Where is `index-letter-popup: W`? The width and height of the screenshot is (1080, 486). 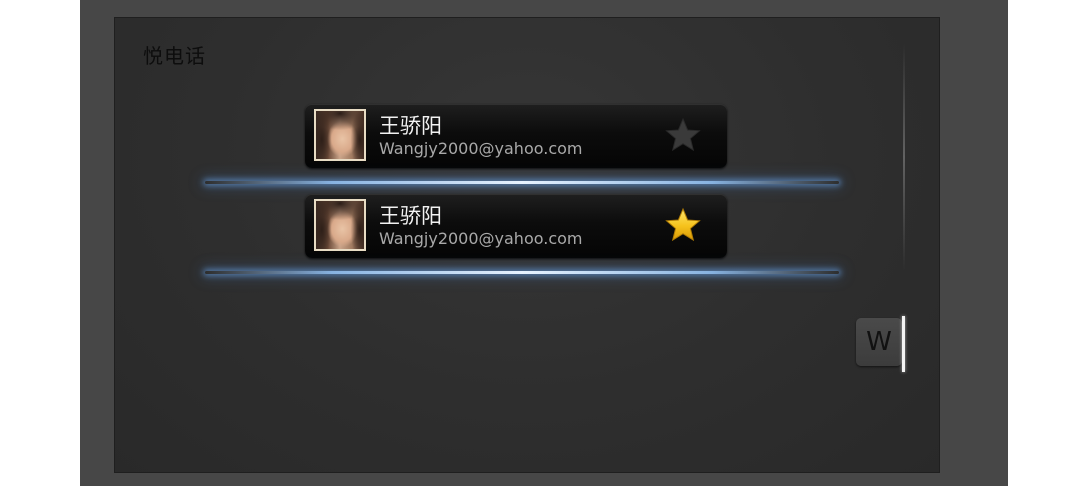
index-letter-popup: W is located at coordinates (879, 342).